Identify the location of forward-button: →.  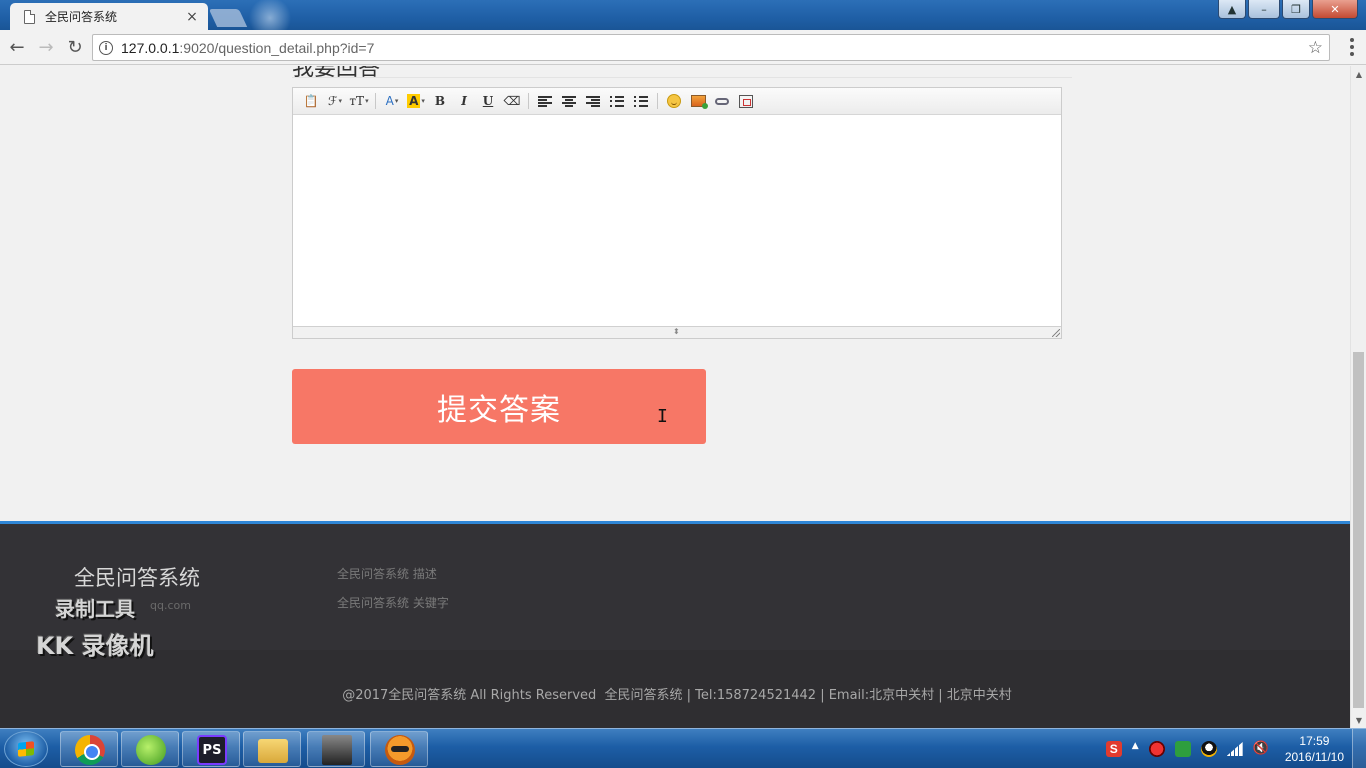
(46, 47).